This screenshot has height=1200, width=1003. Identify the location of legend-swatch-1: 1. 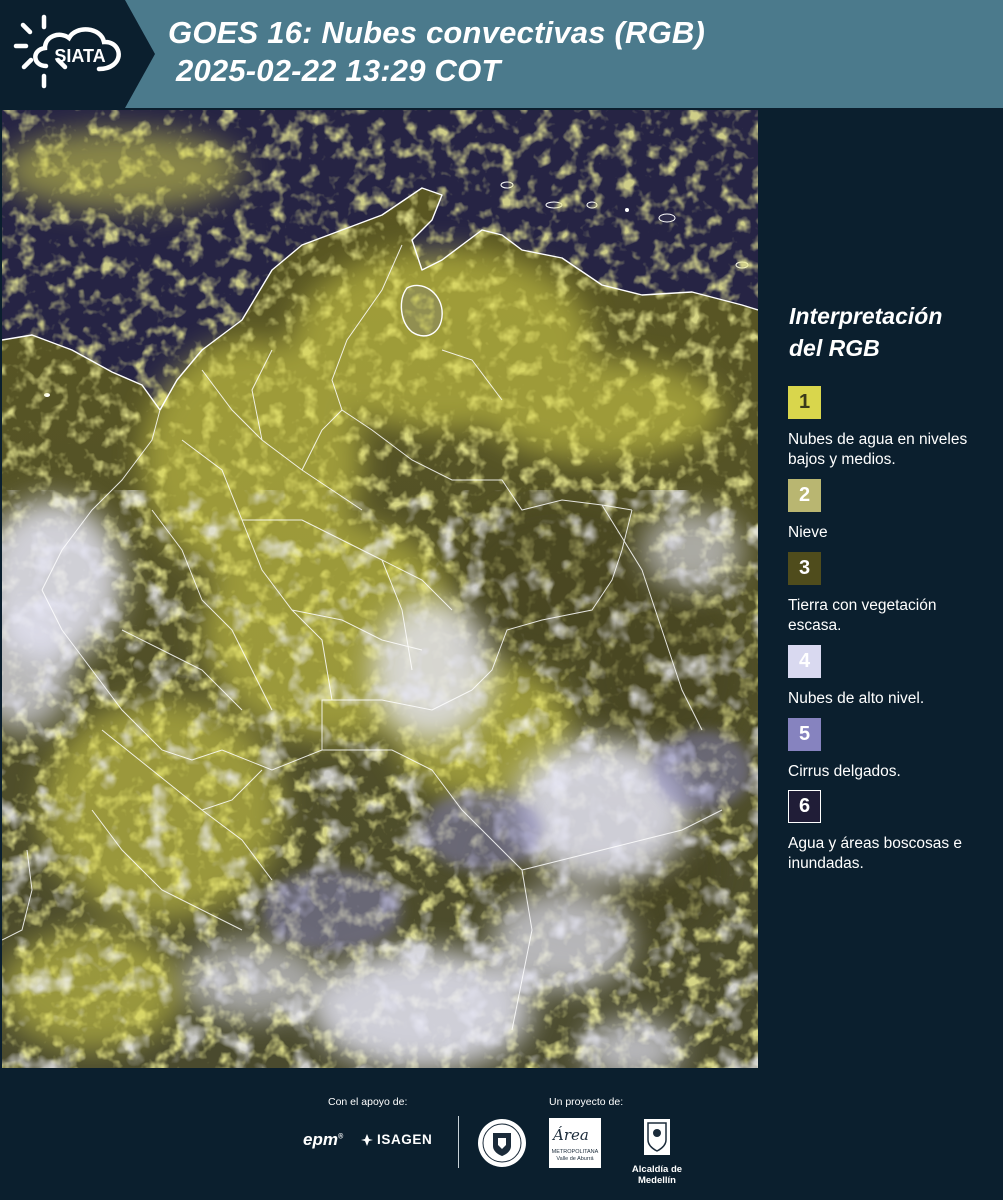
(804, 402).